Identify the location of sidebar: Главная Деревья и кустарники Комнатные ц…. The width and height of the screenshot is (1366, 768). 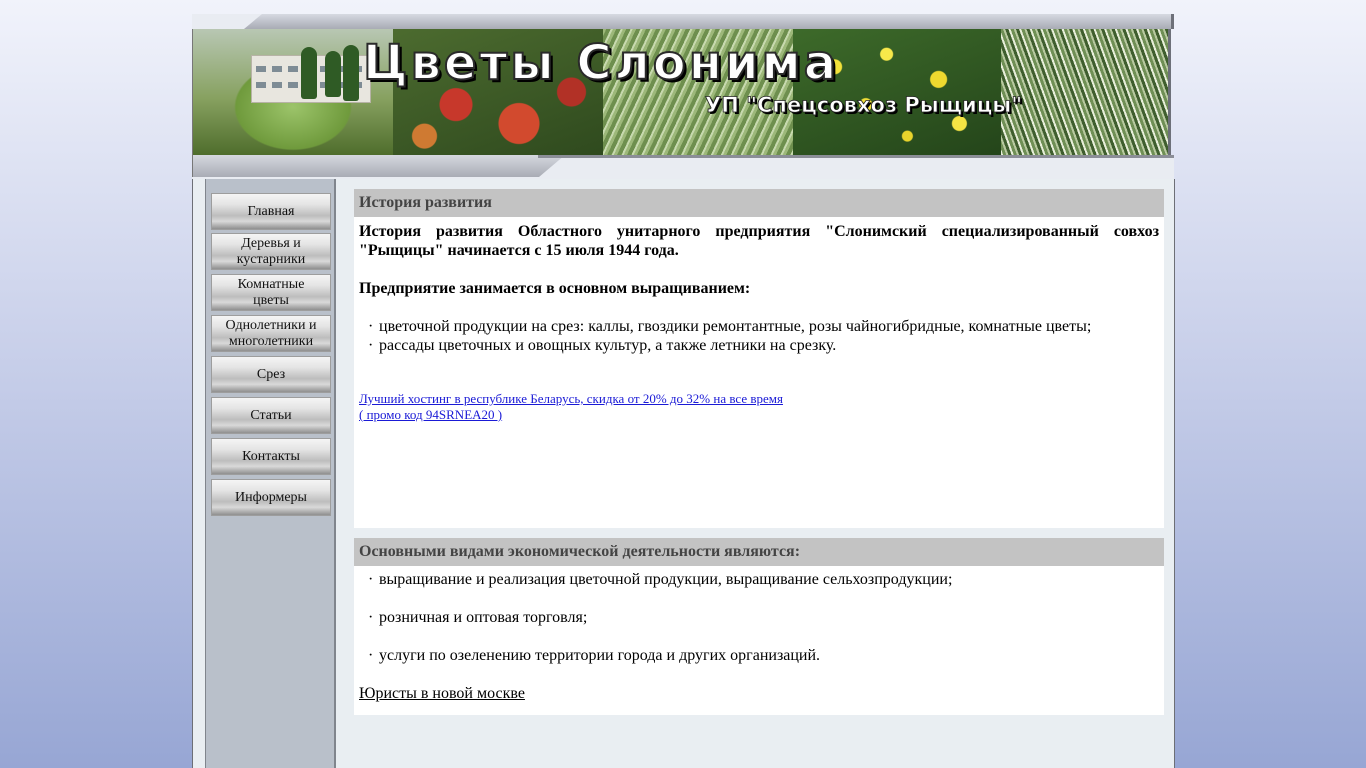
(270, 473).